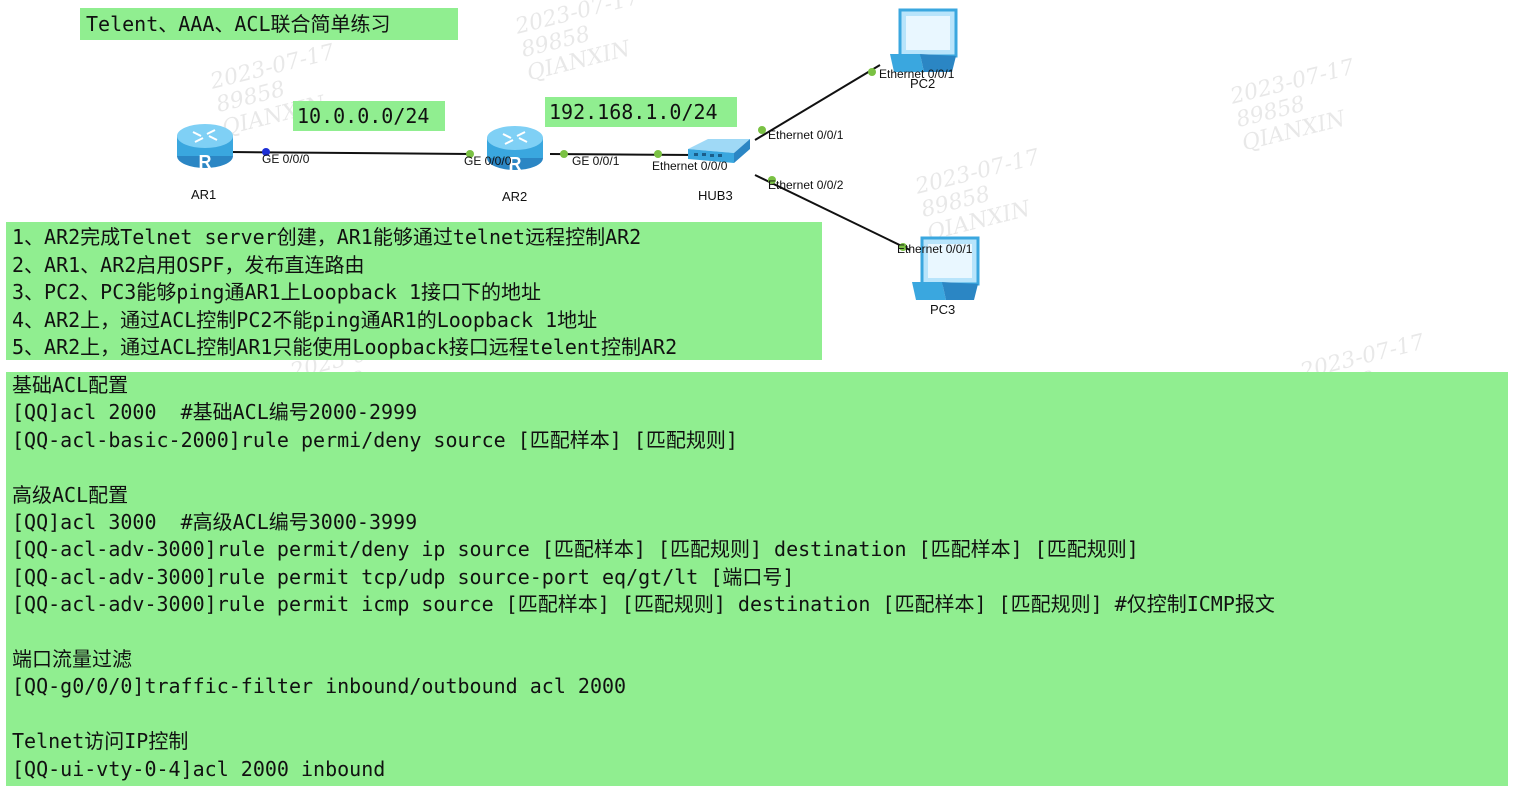 The image size is (1513, 792). What do you see at coordinates (205, 148) in the screenshot?
I see `router-icon: R` at bounding box center [205, 148].